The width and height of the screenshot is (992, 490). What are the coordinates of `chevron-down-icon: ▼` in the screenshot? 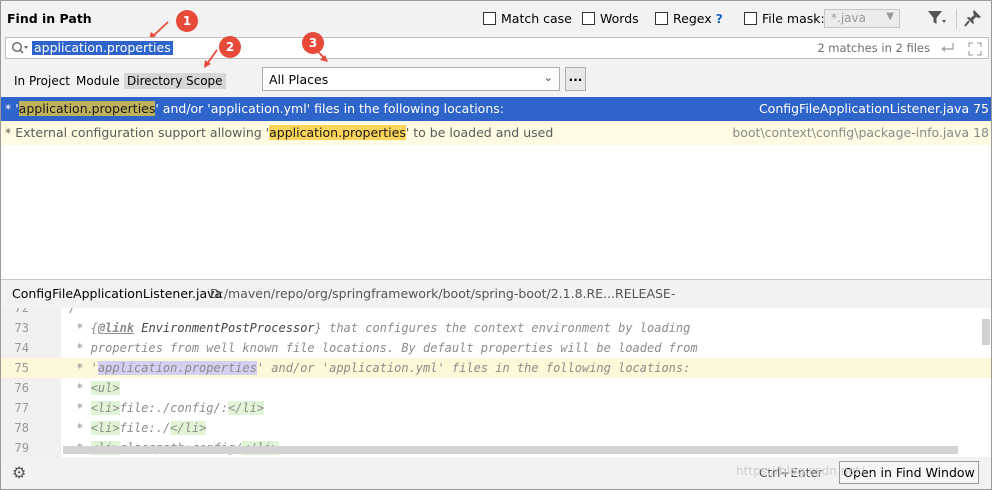 It's located at (890, 16).